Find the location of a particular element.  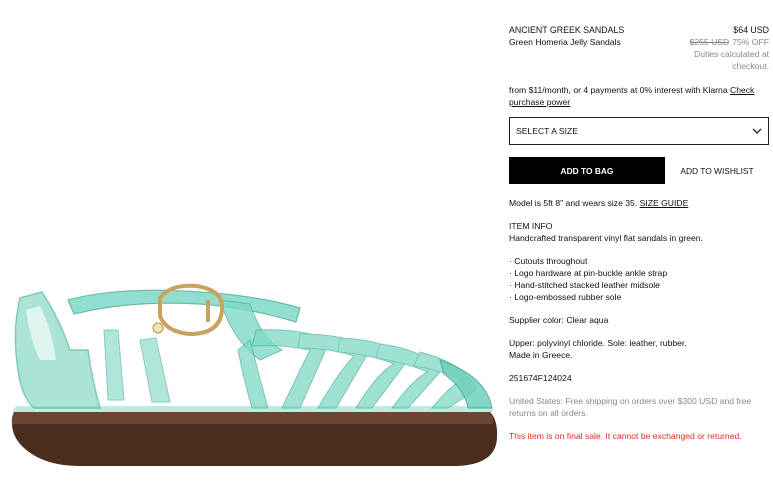

origin: Made in Greece. is located at coordinates (541, 355).